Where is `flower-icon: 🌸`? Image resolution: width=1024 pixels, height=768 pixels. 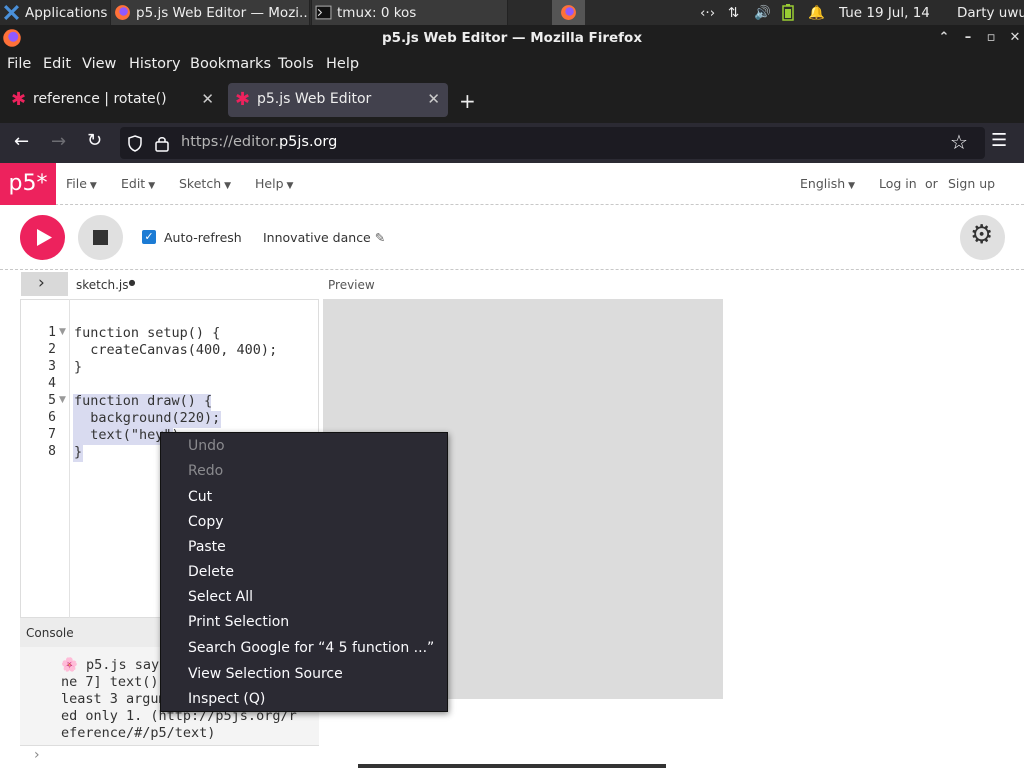 flower-icon: 🌸 is located at coordinates (69, 665).